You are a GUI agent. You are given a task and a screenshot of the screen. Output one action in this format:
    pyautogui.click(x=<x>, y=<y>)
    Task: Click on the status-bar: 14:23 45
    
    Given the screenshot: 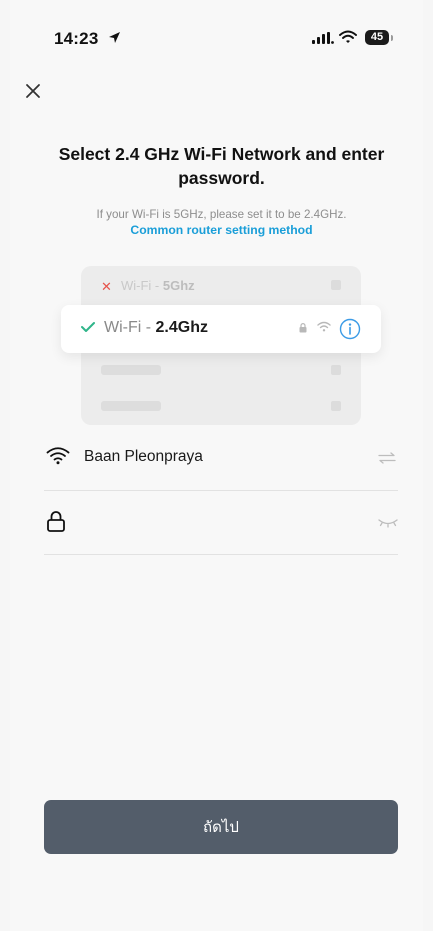 What is the action you would take?
    pyautogui.click(x=216, y=39)
    